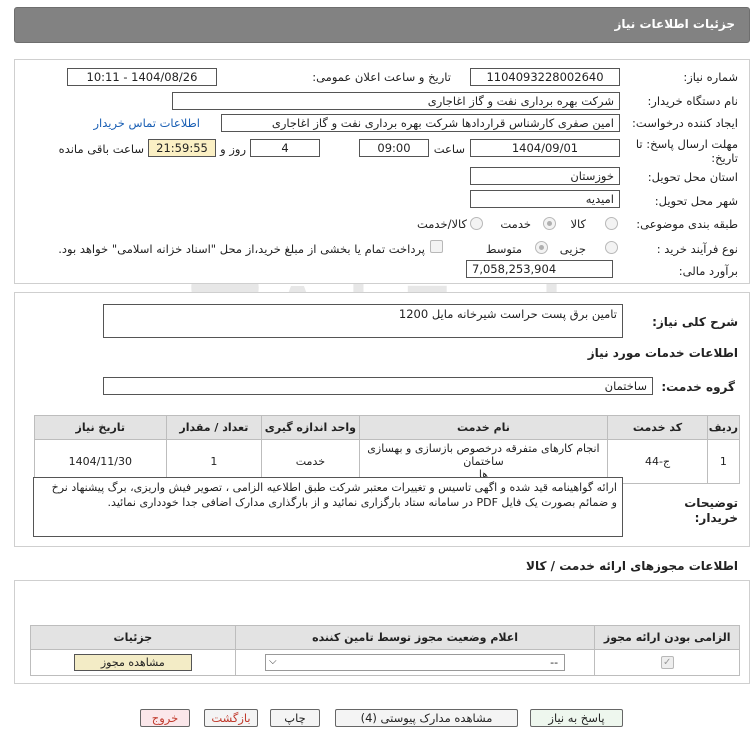 The width and height of the screenshot is (755, 743). Describe the element at coordinates (541, 247) in the screenshot. I see `process-radio-medium` at that location.